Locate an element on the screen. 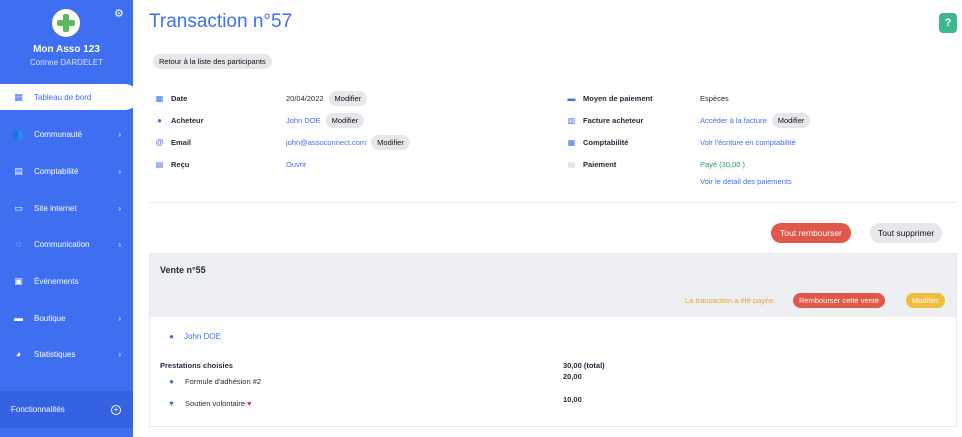 The image size is (962, 437). services-title: Prestations choisies is located at coordinates (196, 365).